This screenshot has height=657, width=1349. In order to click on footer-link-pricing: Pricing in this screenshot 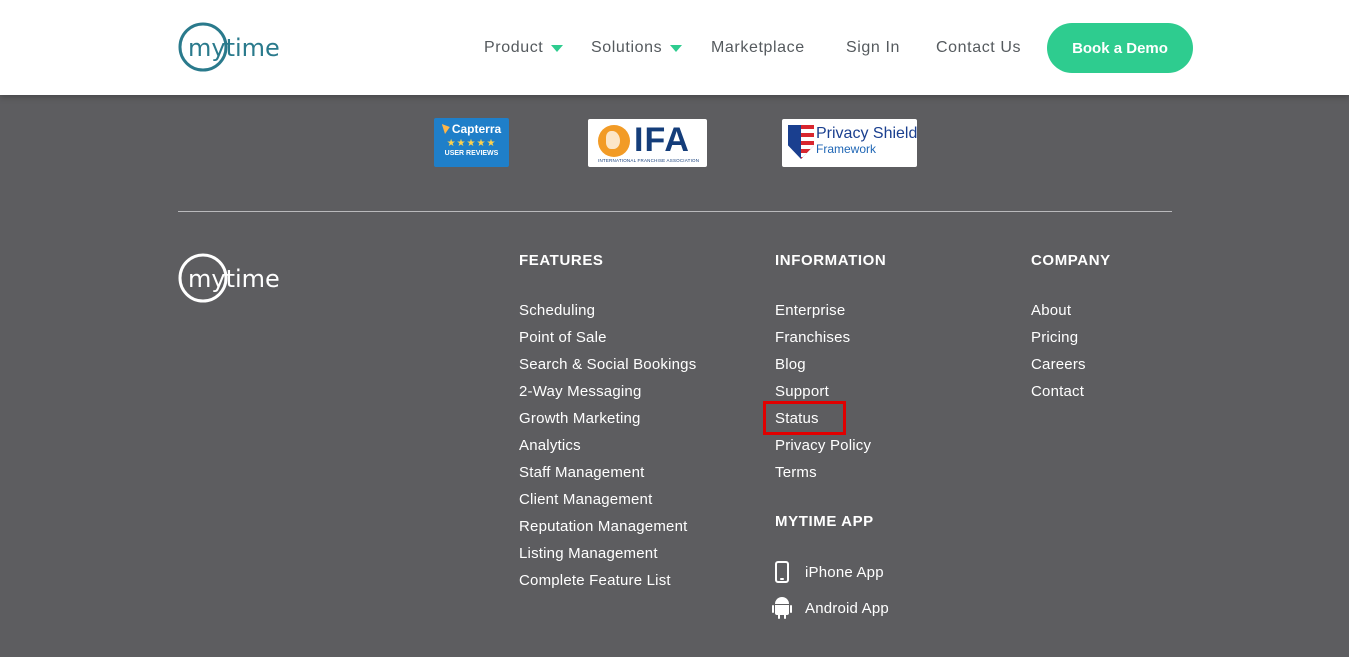, I will do `click(1054, 338)`.